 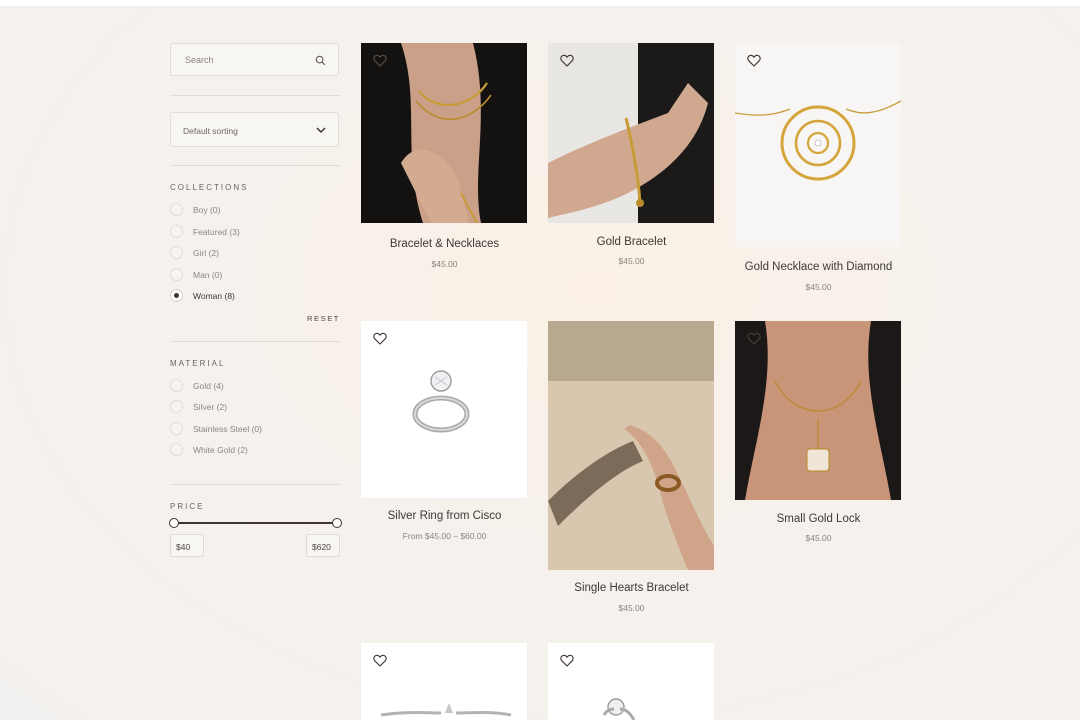 I want to click on reset-link: RESET, so click(x=320, y=318).